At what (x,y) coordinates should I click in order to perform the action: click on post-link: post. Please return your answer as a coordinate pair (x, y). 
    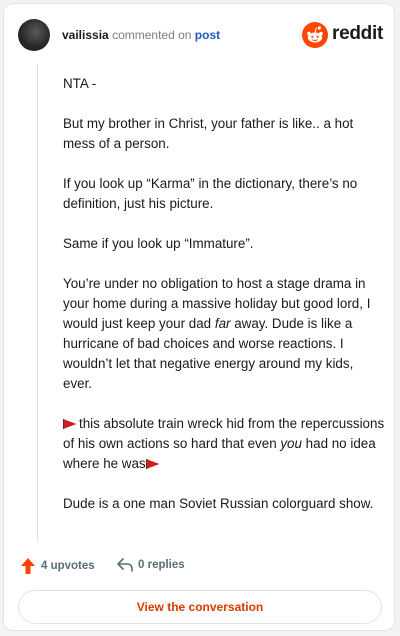
    Looking at the image, I should click on (207, 35).